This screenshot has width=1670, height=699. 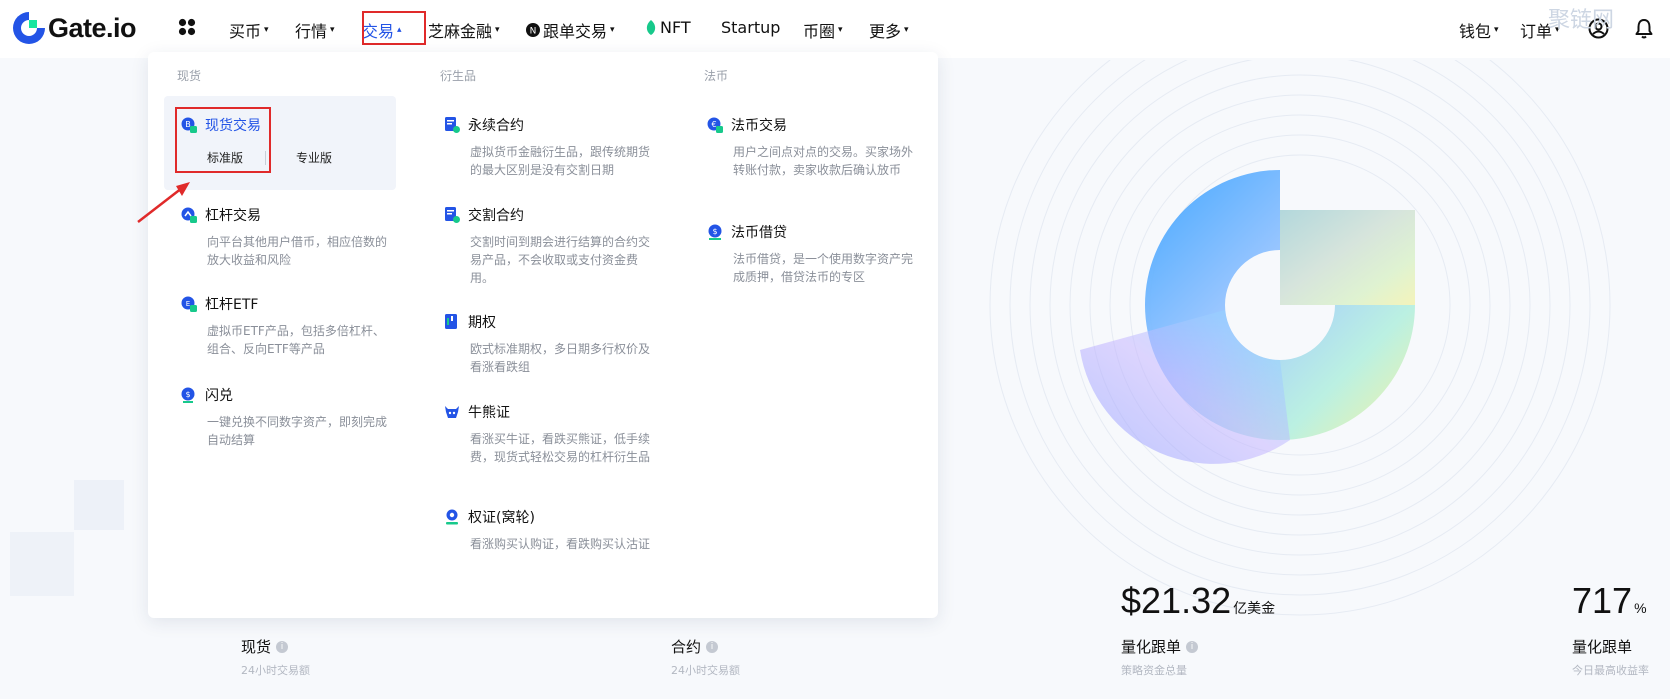 I want to click on nav-copy-trading: N 跟单交易 ▾, so click(x=570, y=30).